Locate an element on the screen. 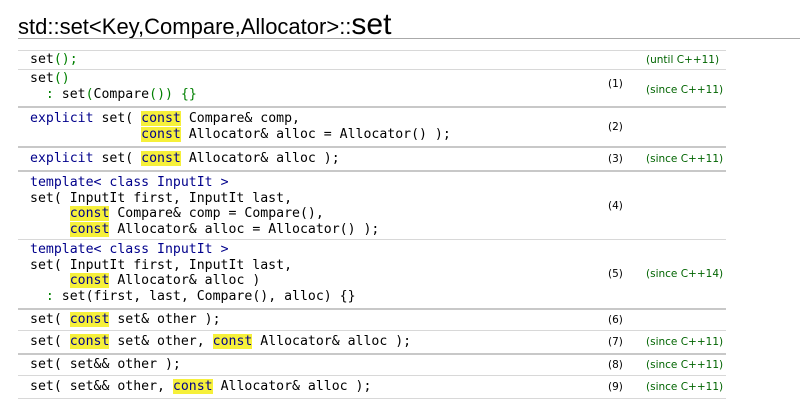 The image size is (800, 402). overload-number: (2) is located at coordinates (615, 127).